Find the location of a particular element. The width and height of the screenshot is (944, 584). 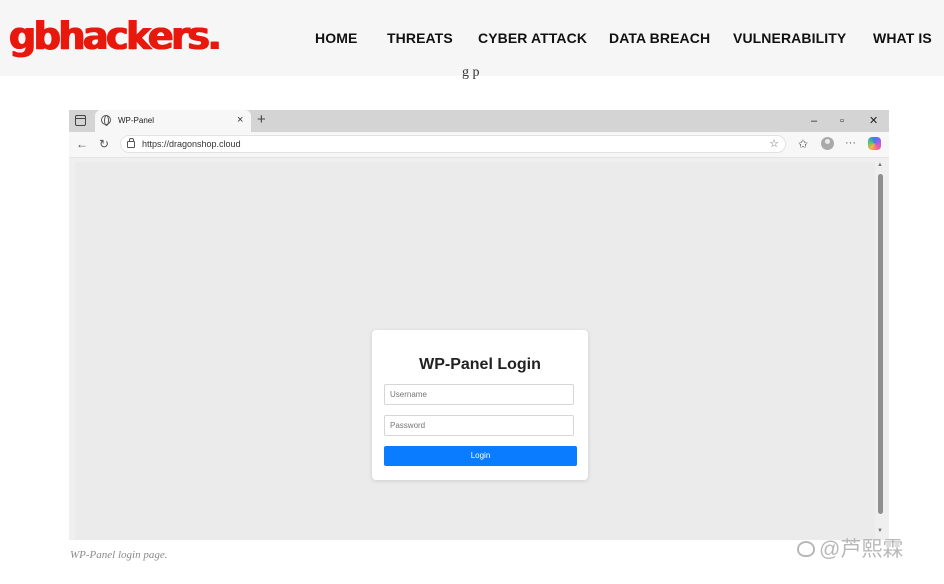

url-text: https://dragonshop.cloud is located at coordinates (191, 144).